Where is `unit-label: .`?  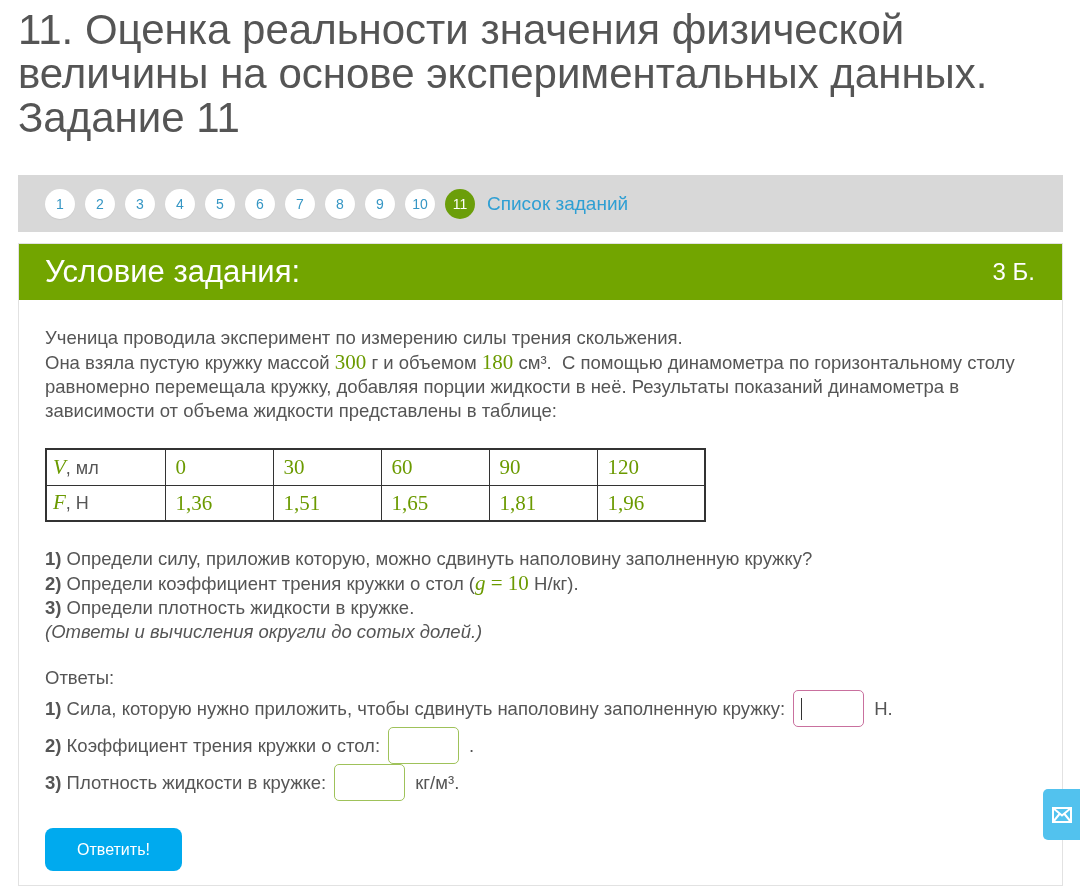 unit-label: . is located at coordinates (472, 745).